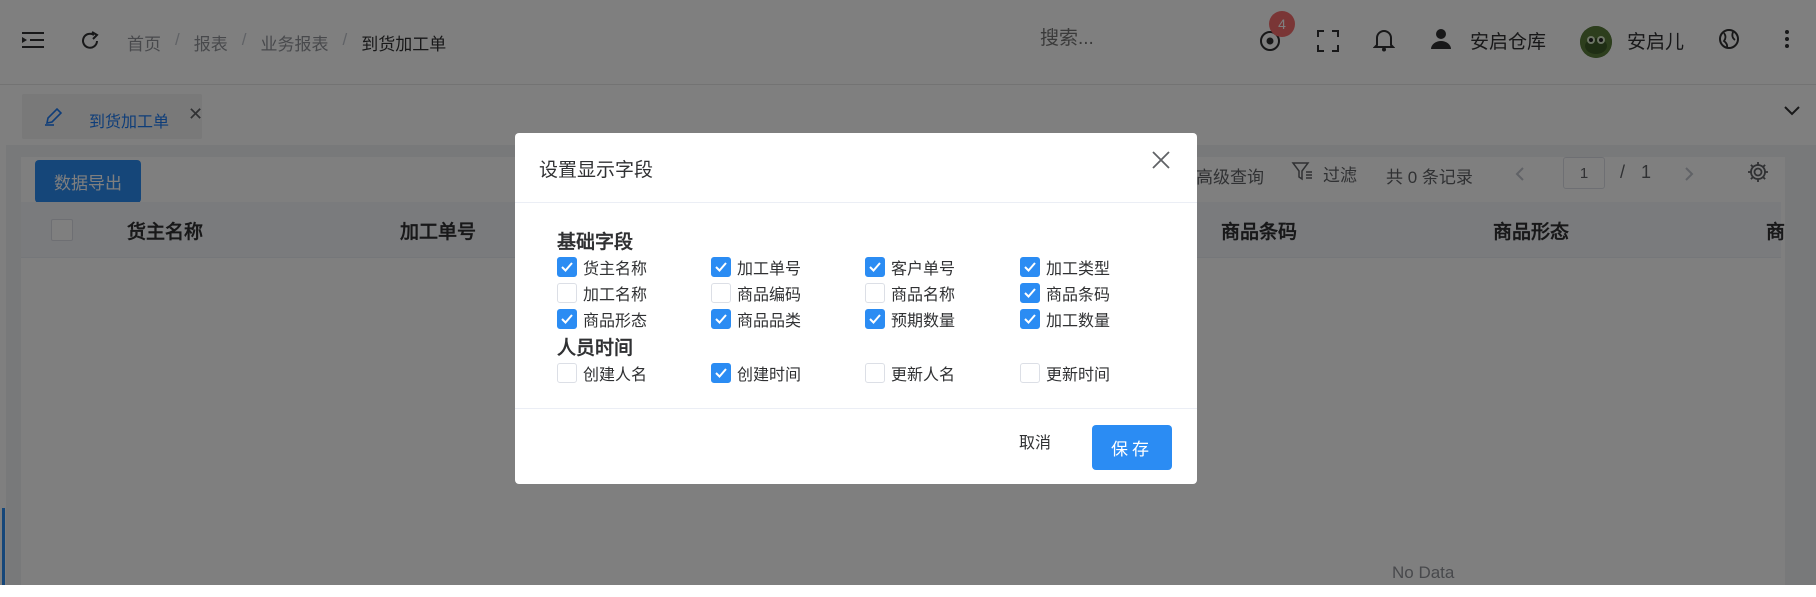 The width and height of the screenshot is (1816, 597). Describe the element at coordinates (615, 269) in the screenshot. I see `checkbox-label: 货主名称` at that location.